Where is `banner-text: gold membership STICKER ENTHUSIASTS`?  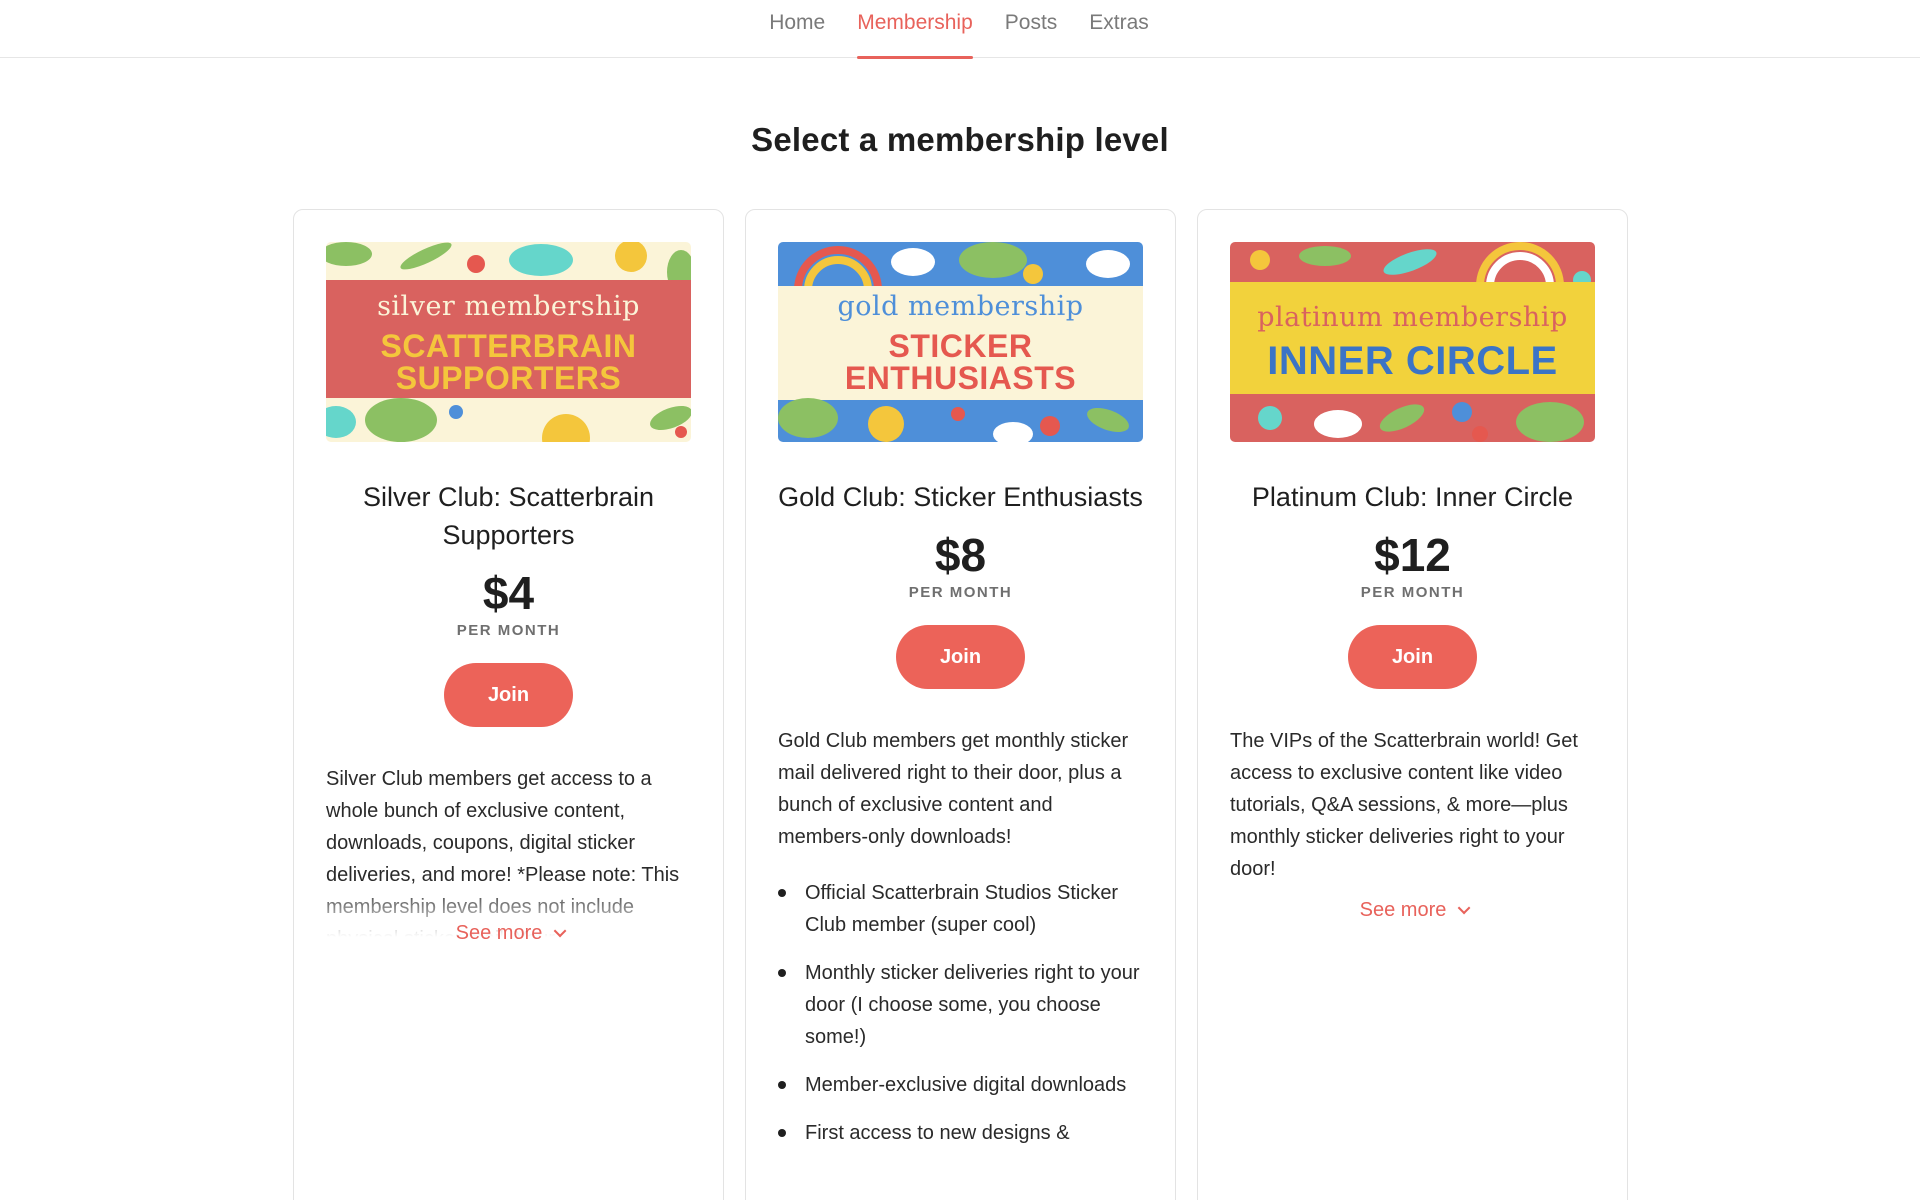 banner-text: gold membership STICKER ENTHUSIASTS is located at coordinates (960, 342).